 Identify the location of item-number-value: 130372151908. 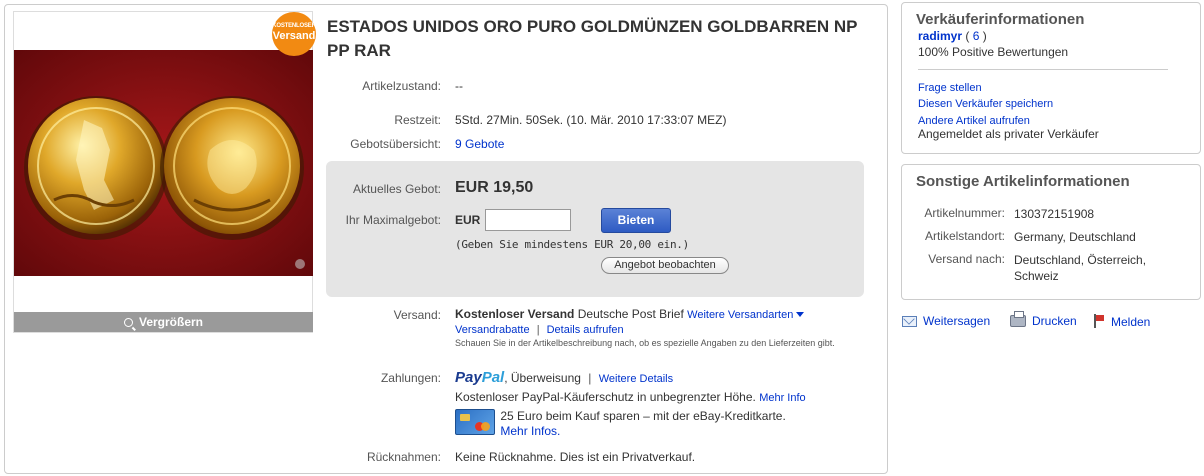
(1054, 214).